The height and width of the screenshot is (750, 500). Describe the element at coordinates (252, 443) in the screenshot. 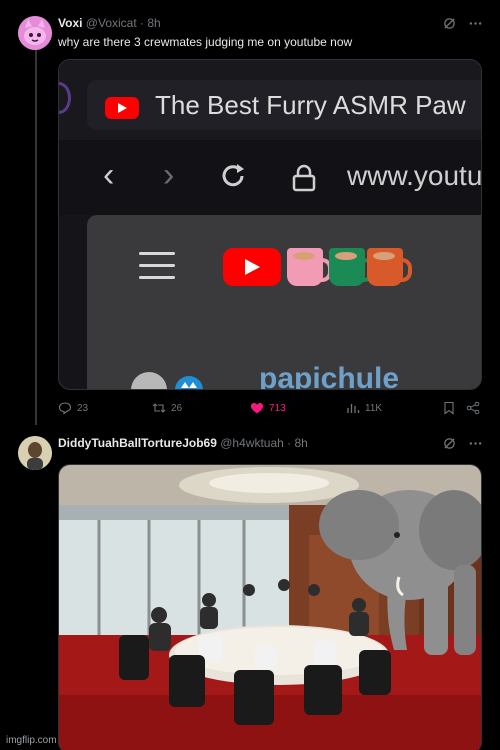

I see `user-handle: @h4wktuah` at that location.